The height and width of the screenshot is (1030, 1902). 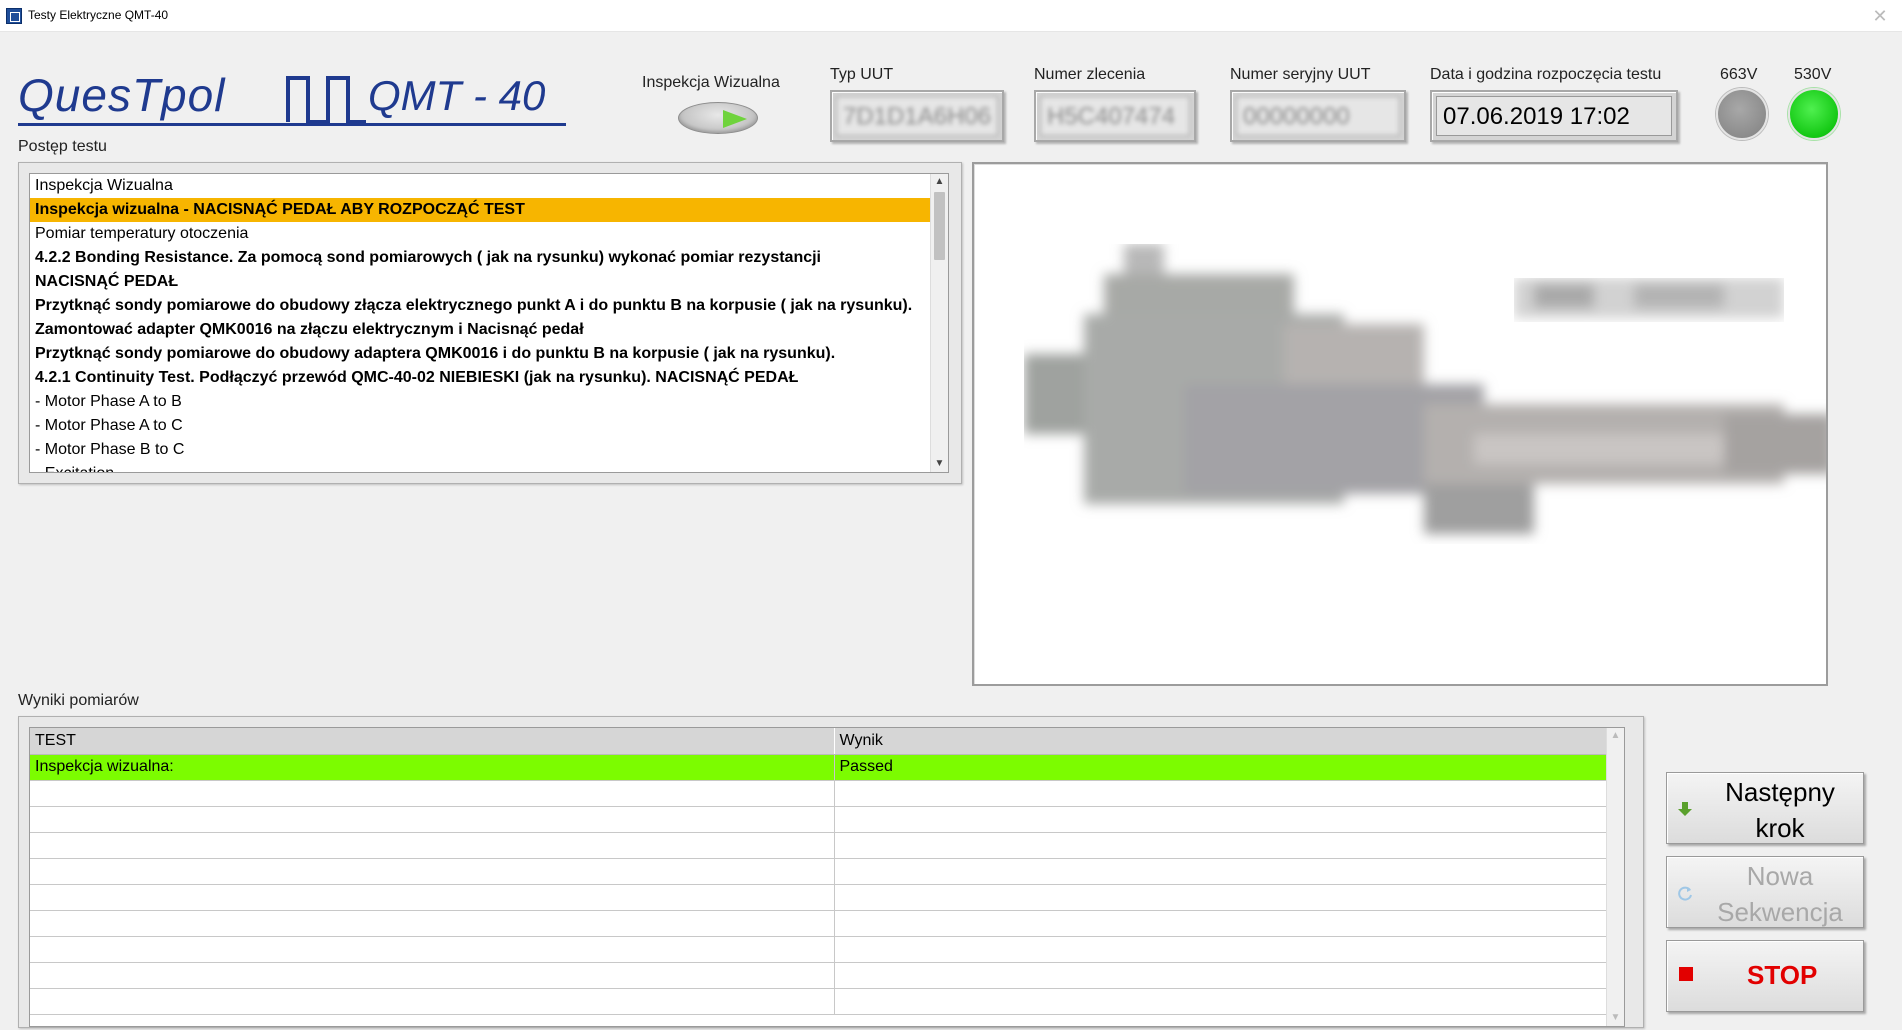 What do you see at coordinates (1765, 808) in the screenshot?
I see `next-step-button: Następny krok` at bounding box center [1765, 808].